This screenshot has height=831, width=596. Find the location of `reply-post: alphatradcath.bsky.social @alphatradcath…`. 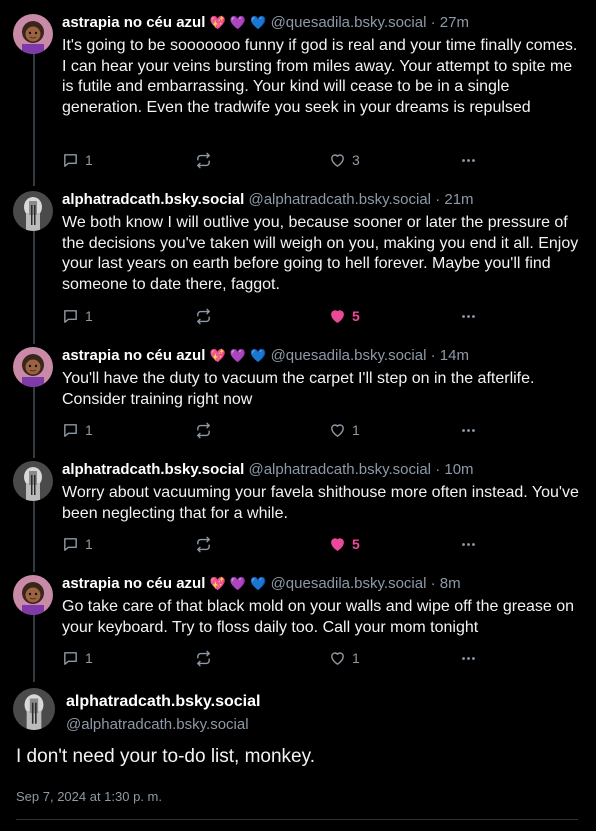

reply-post: alphatradcath.bsky.social @alphatradcath… is located at coordinates (298, 511).